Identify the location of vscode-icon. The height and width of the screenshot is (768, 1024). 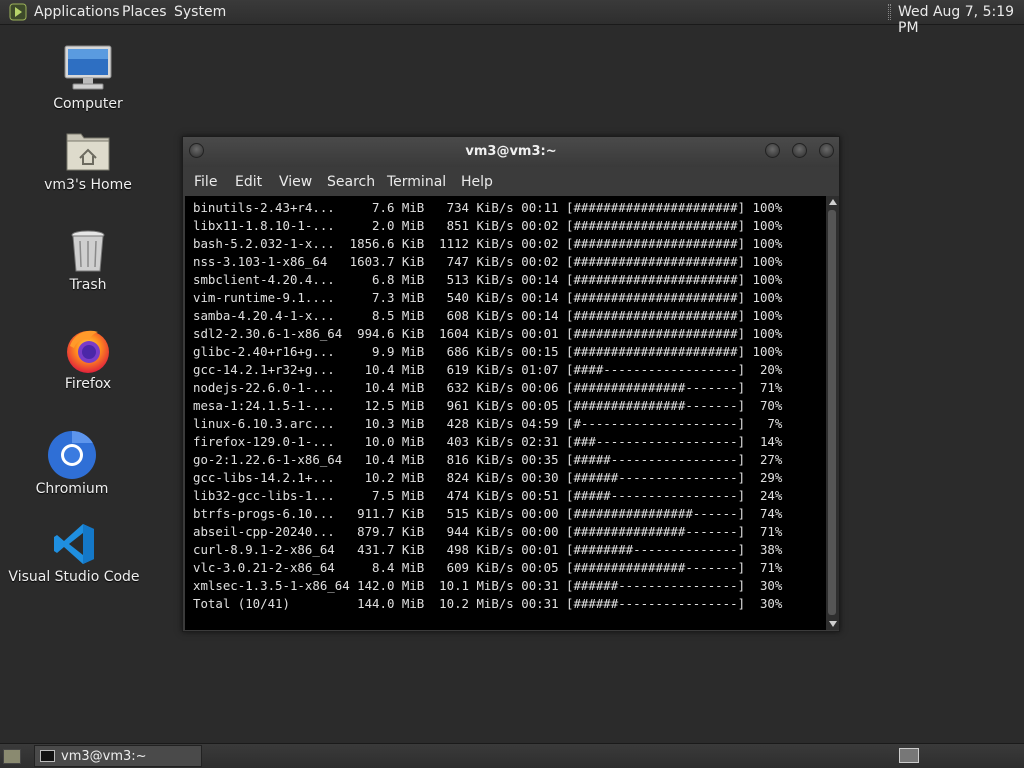
(74, 544).